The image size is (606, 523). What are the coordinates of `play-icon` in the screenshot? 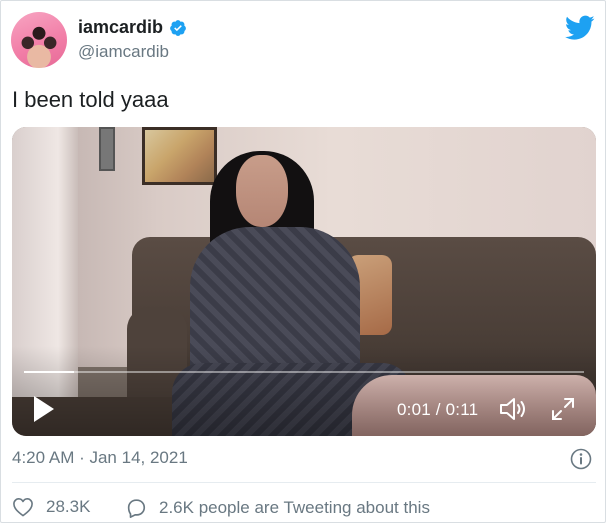 It's located at (44, 409).